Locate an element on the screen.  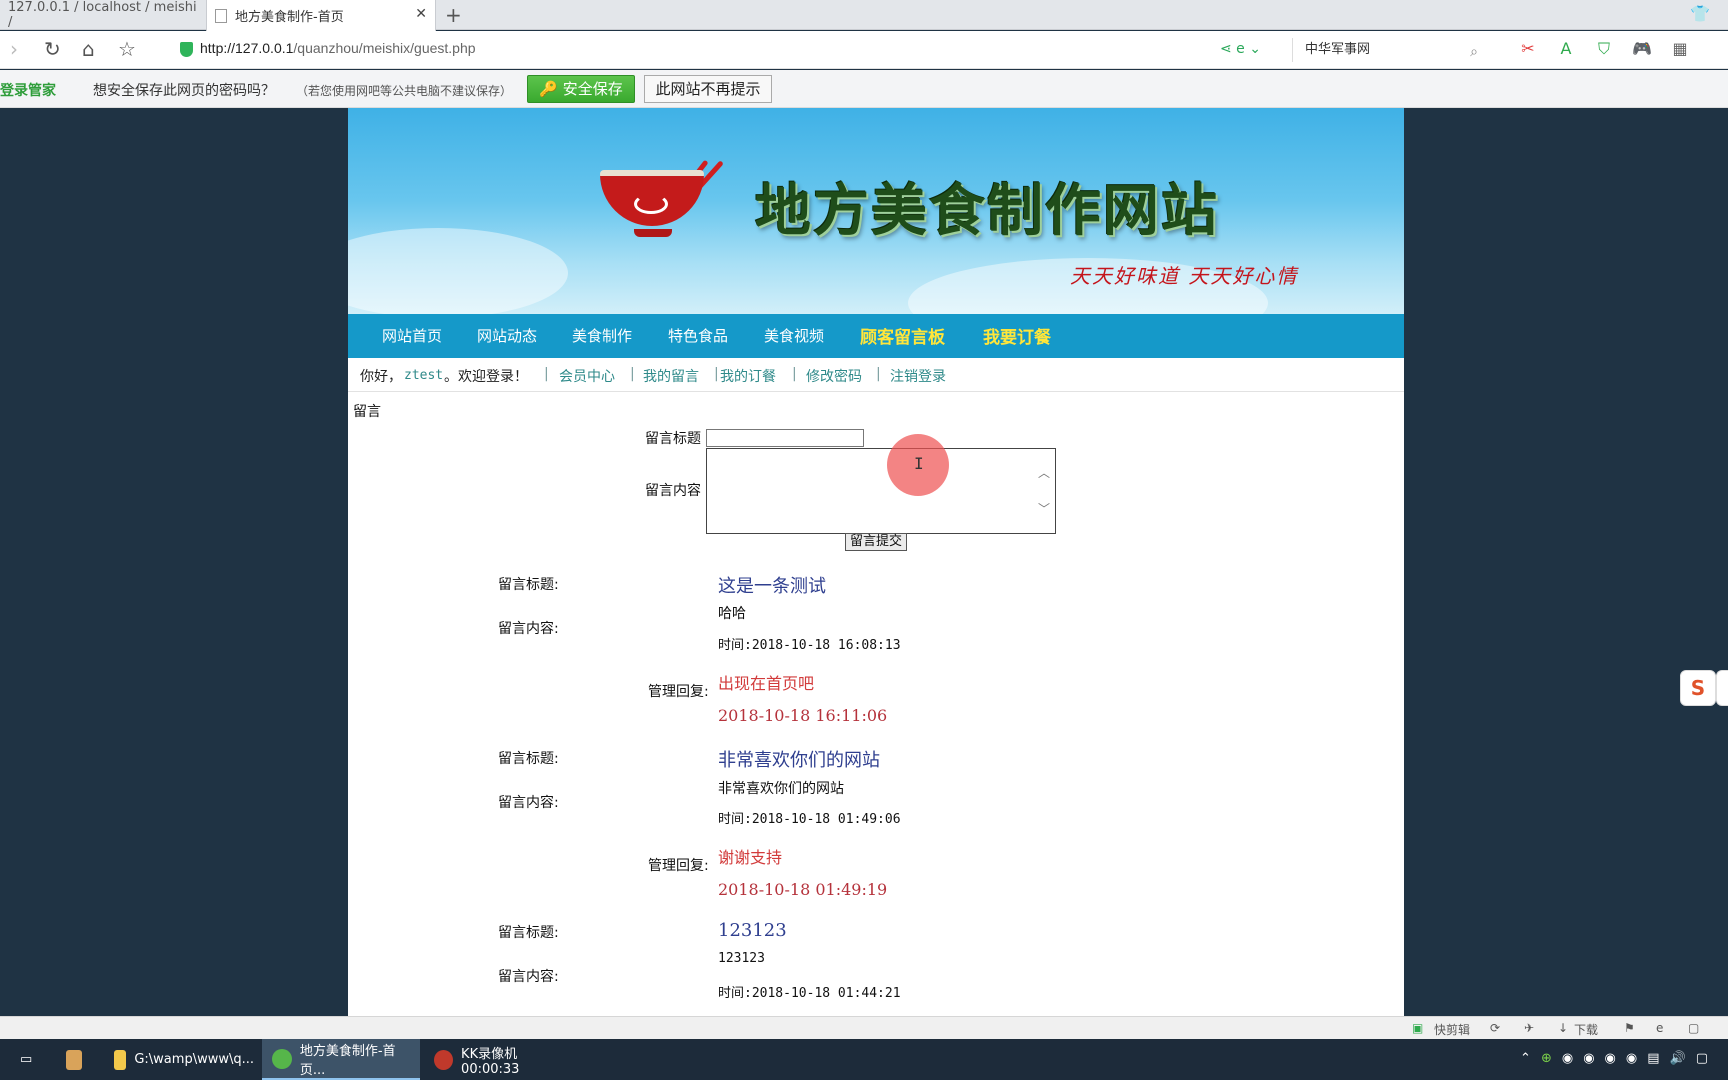
task-recorder: KK录像机 00:00:33 is located at coordinates (499, 1059).